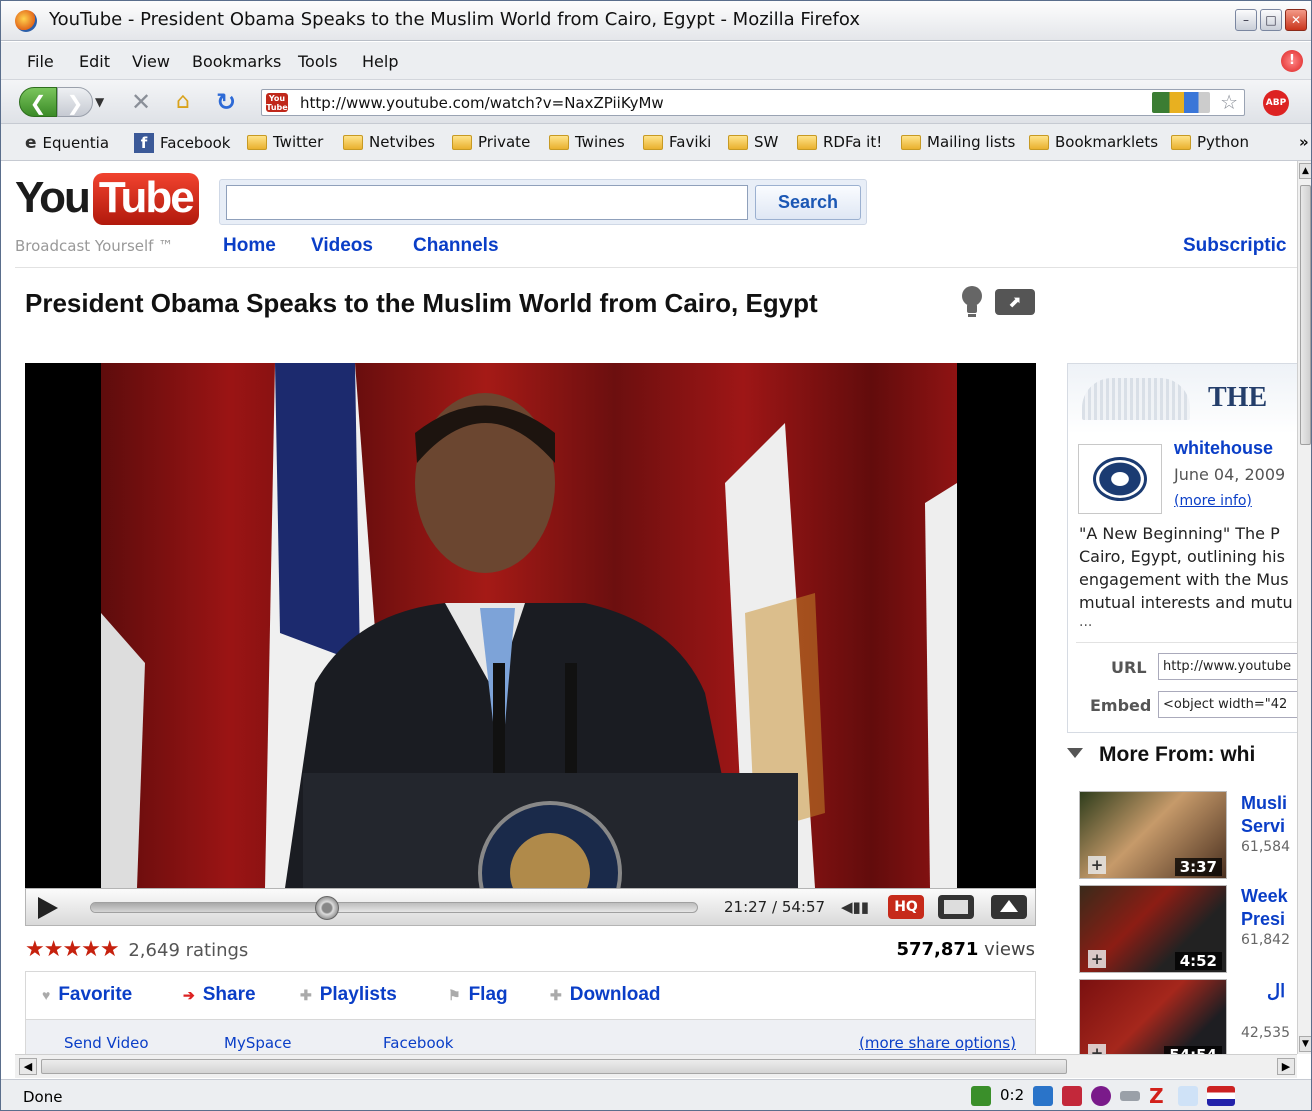 The image size is (1312, 1111). I want to click on reload-icon: ↻, so click(226, 102).